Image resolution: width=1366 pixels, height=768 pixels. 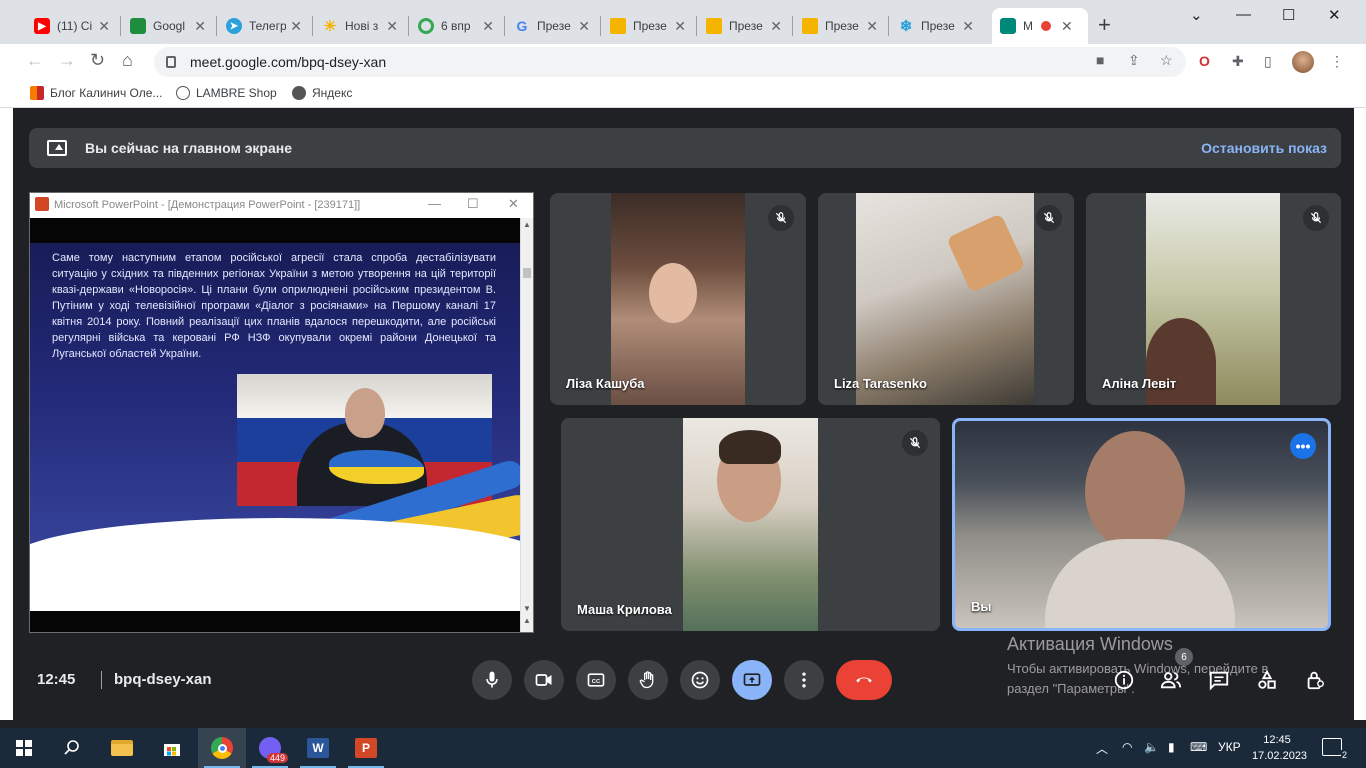 I want to click on system-clock: 12:45 17.02.2023, so click(x=1280, y=748).